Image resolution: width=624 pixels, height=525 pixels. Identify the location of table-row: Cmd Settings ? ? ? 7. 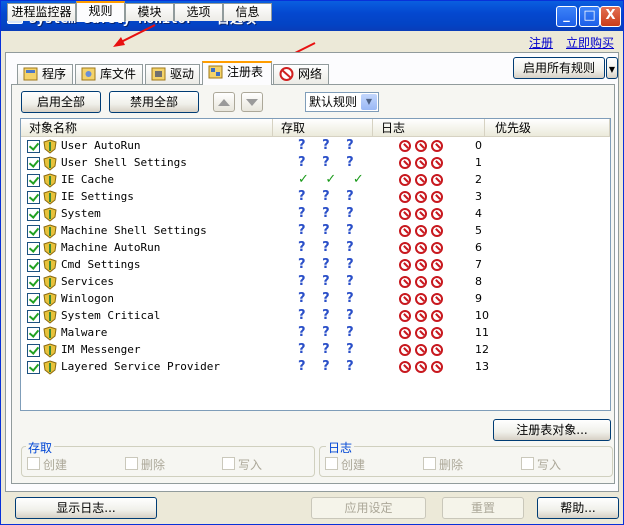
(315, 265).